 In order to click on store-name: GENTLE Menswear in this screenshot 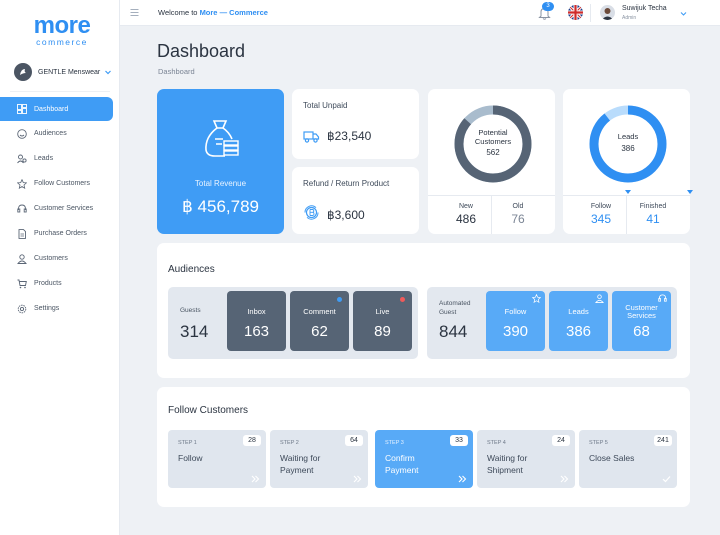, I will do `click(69, 72)`.